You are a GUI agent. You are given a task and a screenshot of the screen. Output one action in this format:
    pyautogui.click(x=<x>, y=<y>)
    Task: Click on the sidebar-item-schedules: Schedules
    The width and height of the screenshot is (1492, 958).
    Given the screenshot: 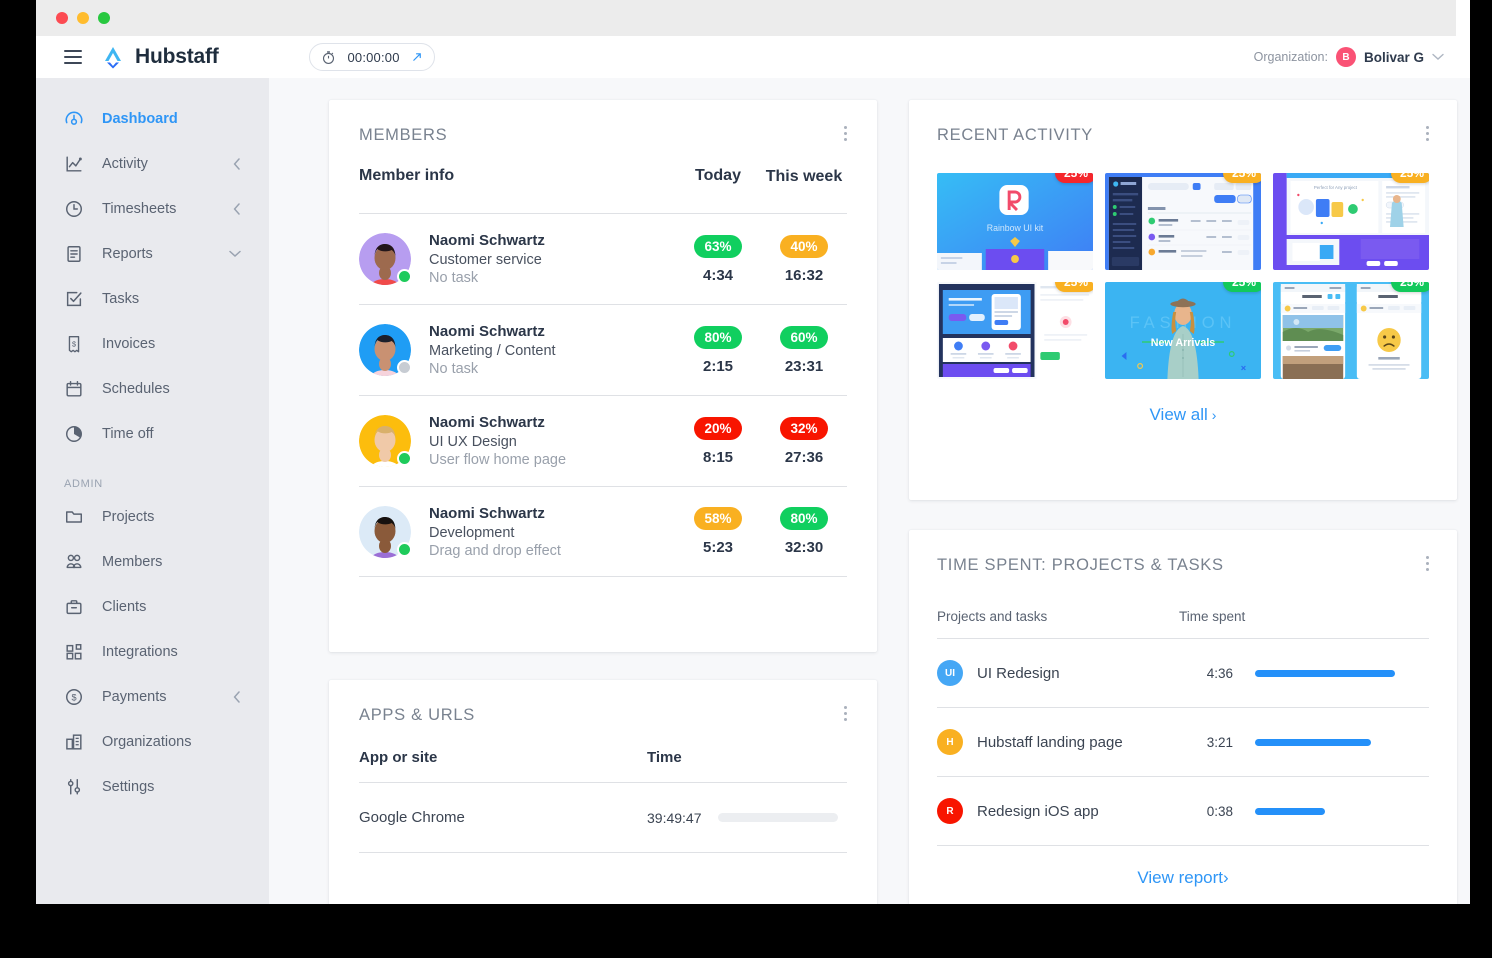 What is the action you would take?
    pyautogui.click(x=152, y=388)
    